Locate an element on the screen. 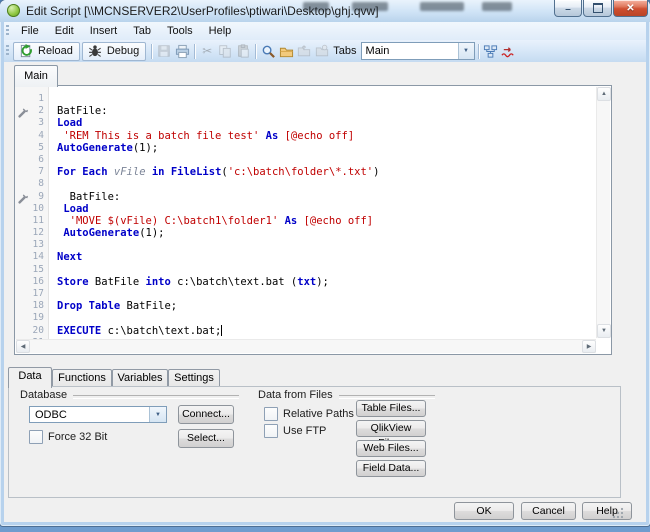 The width and height of the screenshot is (650, 532). resize-grip is located at coordinates (618, 513).